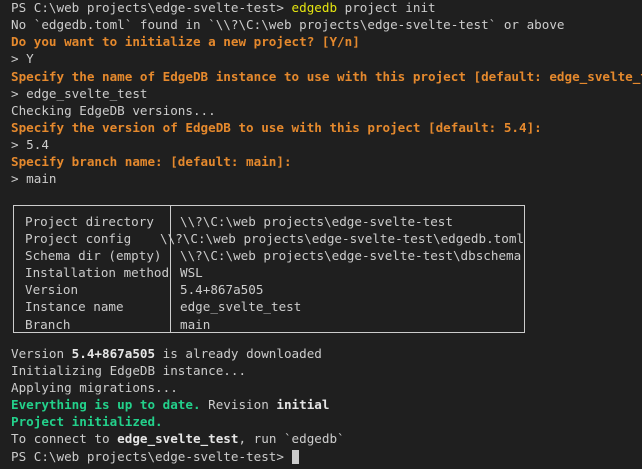 This screenshot has height=469, width=642. Describe the element at coordinates (113, 353) in the screenshot. I see `version-number: 5.4+867a505` at that location.